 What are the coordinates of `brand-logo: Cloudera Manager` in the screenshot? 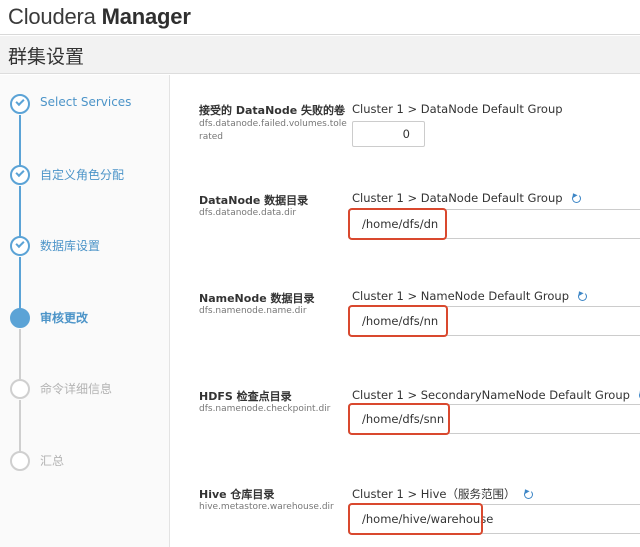 It's located at (99, 17).